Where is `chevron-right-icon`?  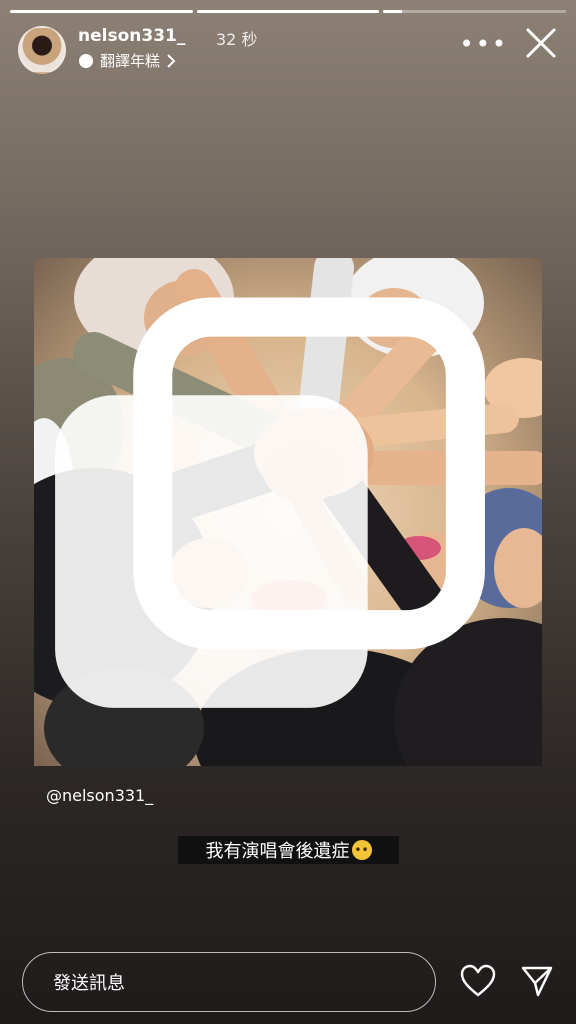
chevron-right-icon is located at coordinates (171, 60).